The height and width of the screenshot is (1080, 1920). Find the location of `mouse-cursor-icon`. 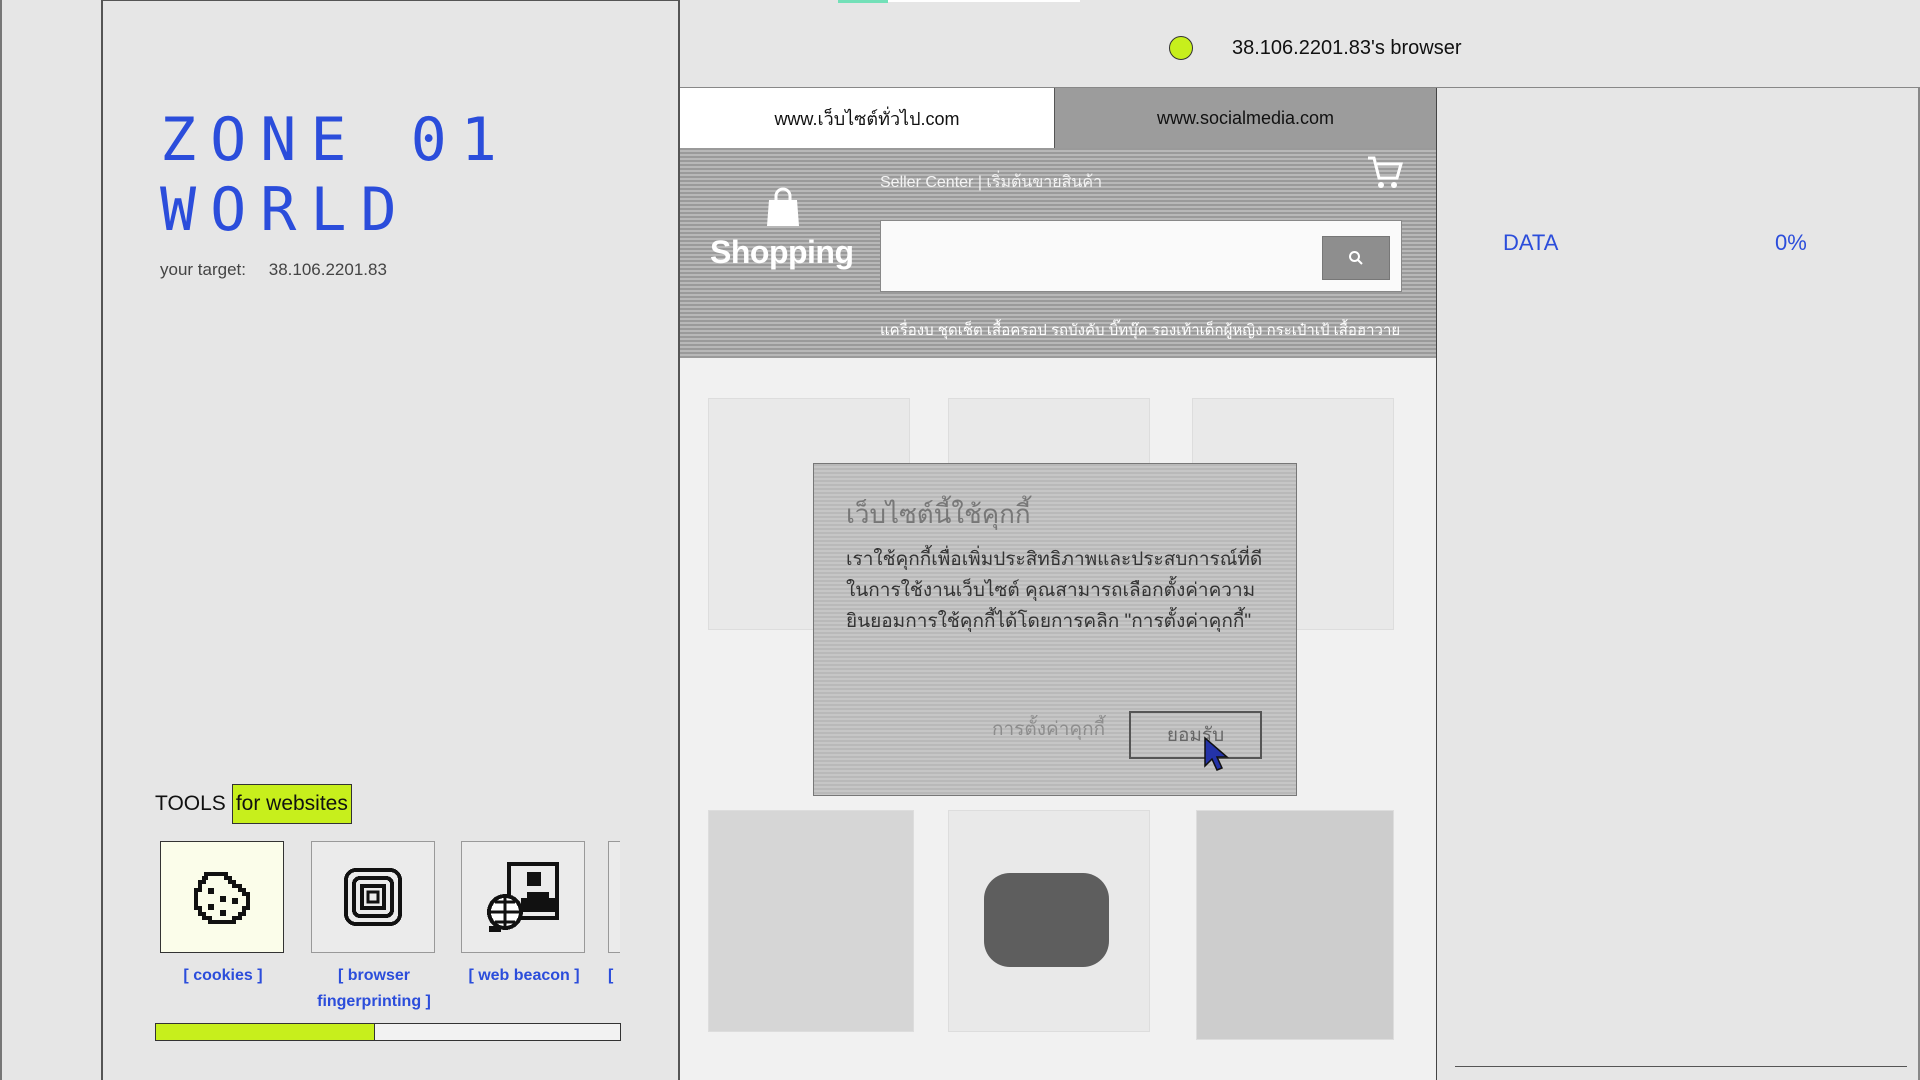

mouse-cursor-icon is located at coordinates (1216, 753).